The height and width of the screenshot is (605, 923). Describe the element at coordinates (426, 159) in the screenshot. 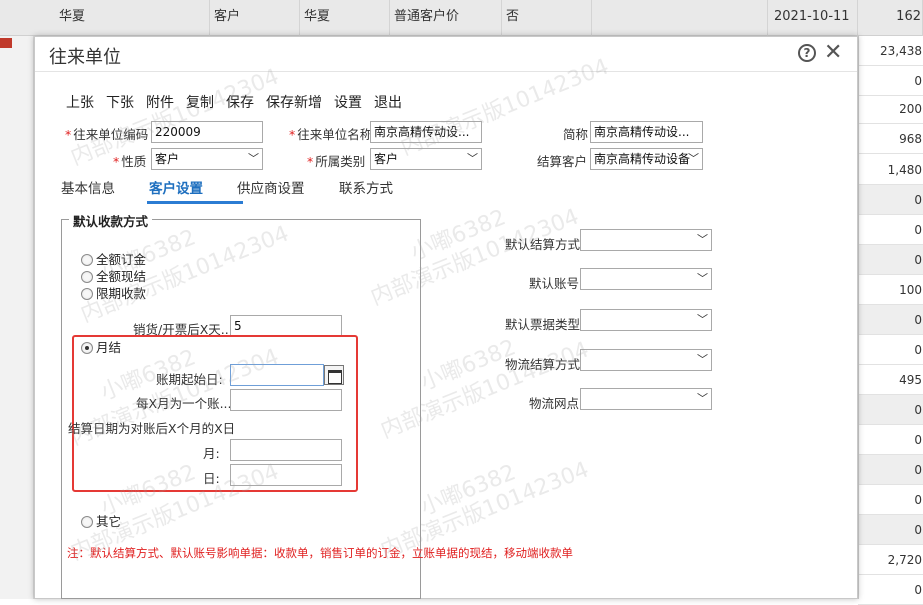

I see `category-select: 客户 ﹀` at that location.